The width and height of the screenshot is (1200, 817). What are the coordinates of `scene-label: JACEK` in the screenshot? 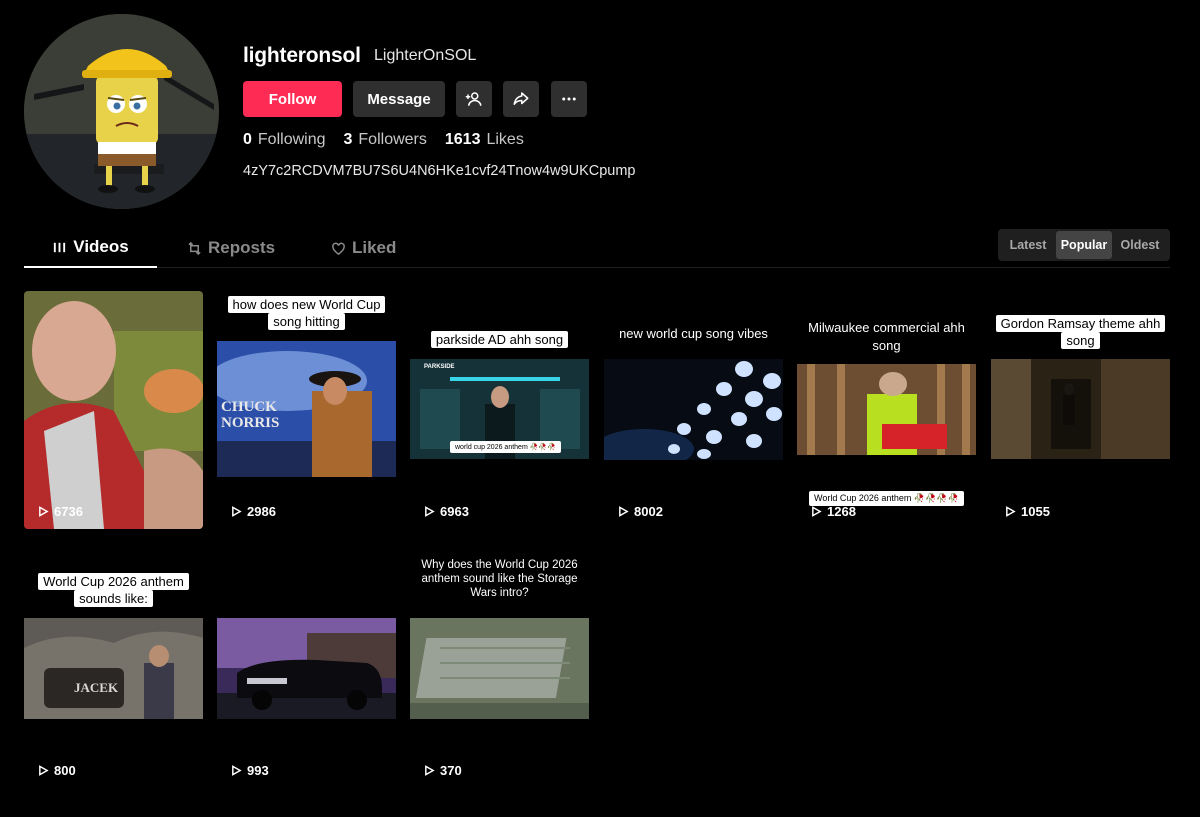 It's located at (96, 687).